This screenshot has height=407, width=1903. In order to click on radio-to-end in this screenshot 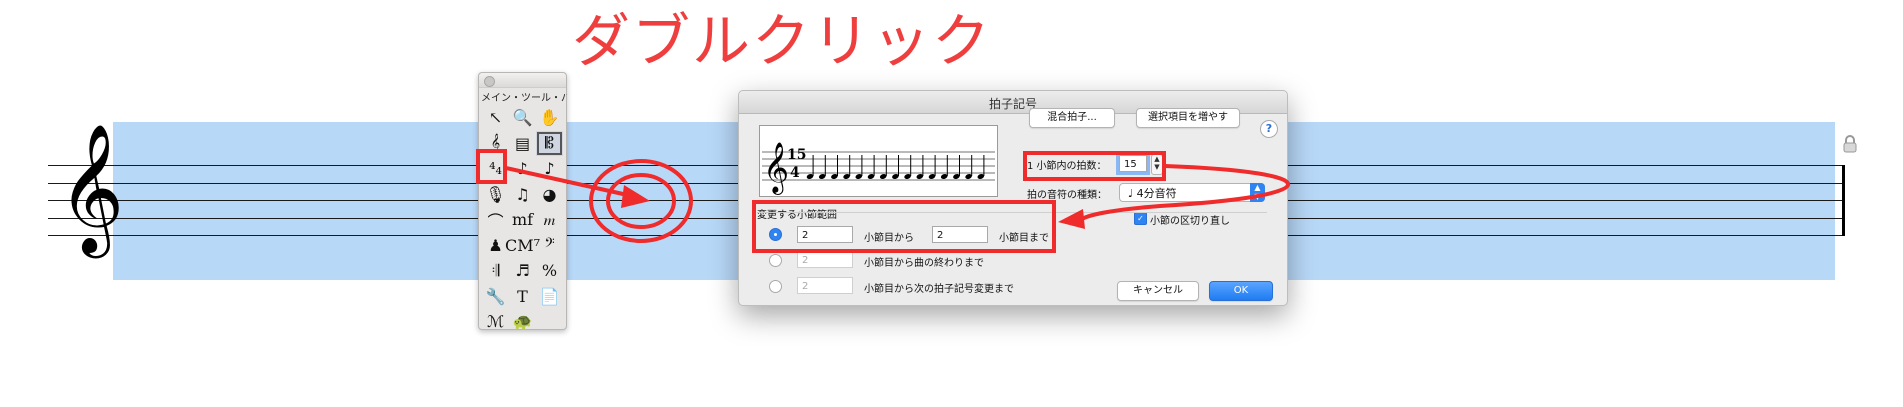, I will do `click(775, 260)`.